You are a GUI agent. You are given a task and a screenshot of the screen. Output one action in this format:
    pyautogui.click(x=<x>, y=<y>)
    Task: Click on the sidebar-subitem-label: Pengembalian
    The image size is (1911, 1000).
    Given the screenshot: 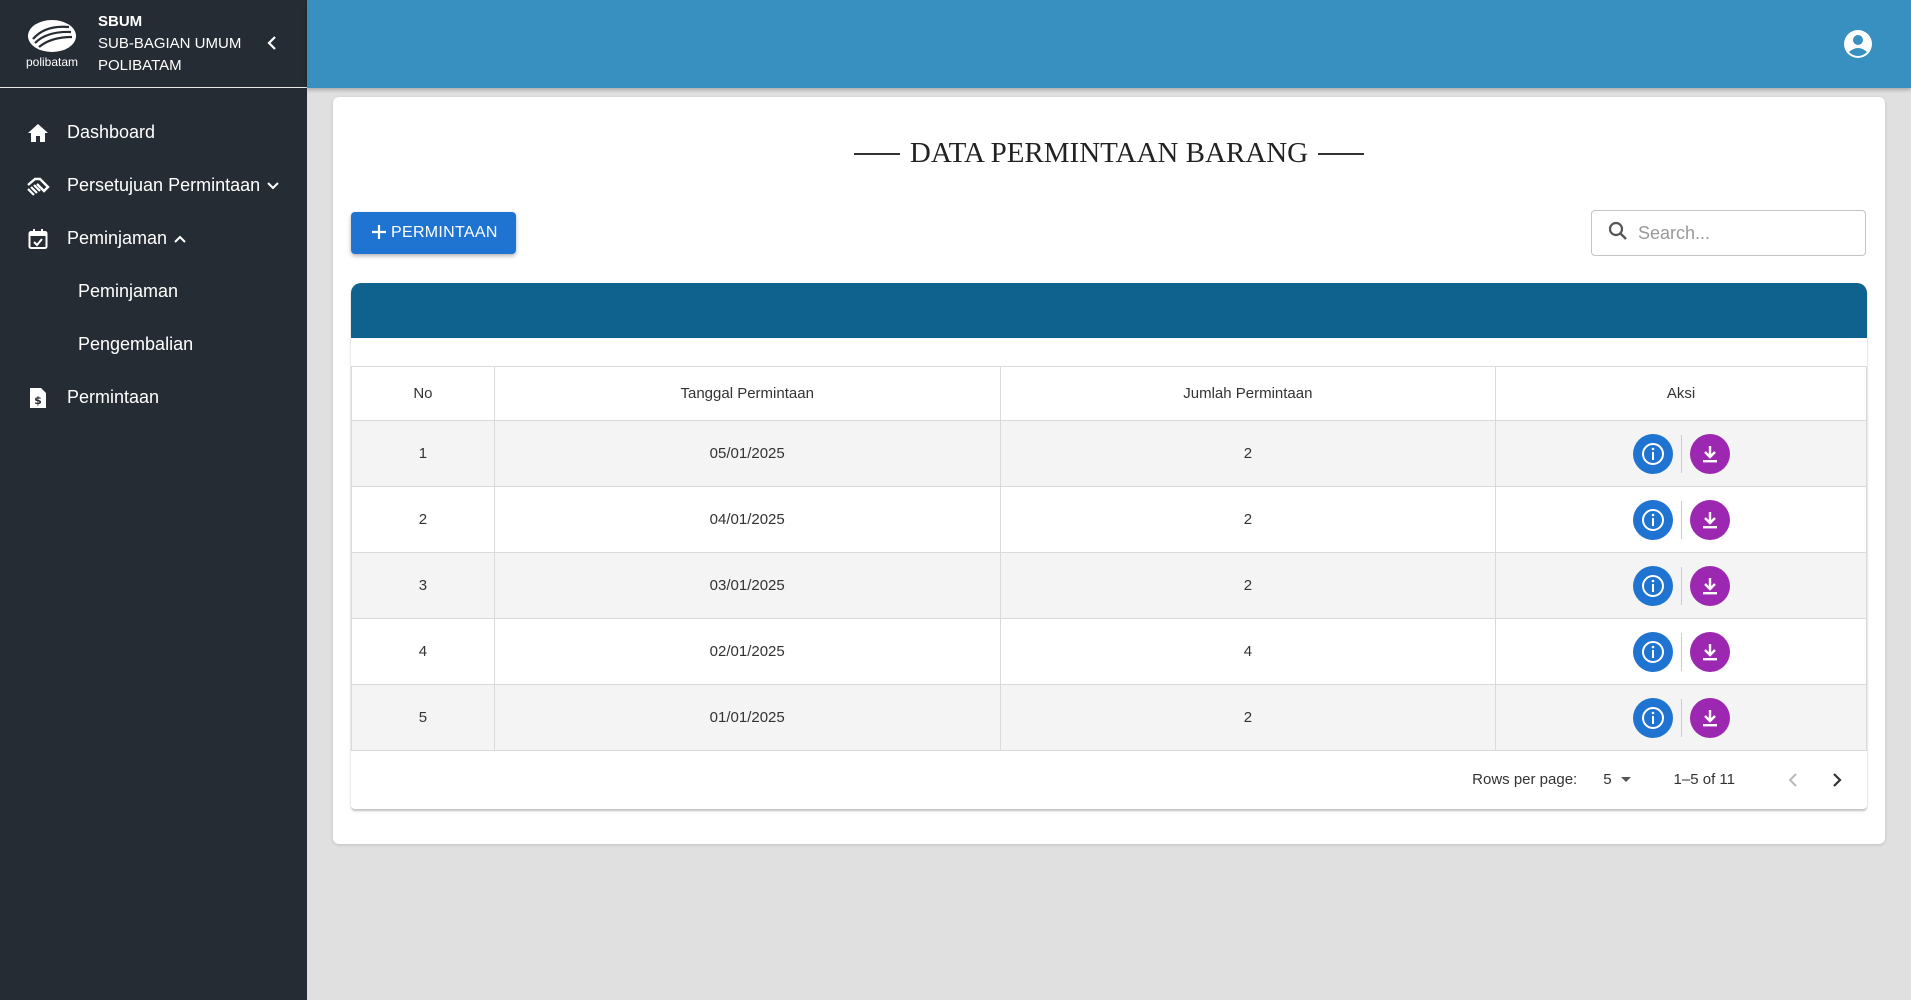 What is the action you would take?
    pyautogui.click(x=136, y=344)
    